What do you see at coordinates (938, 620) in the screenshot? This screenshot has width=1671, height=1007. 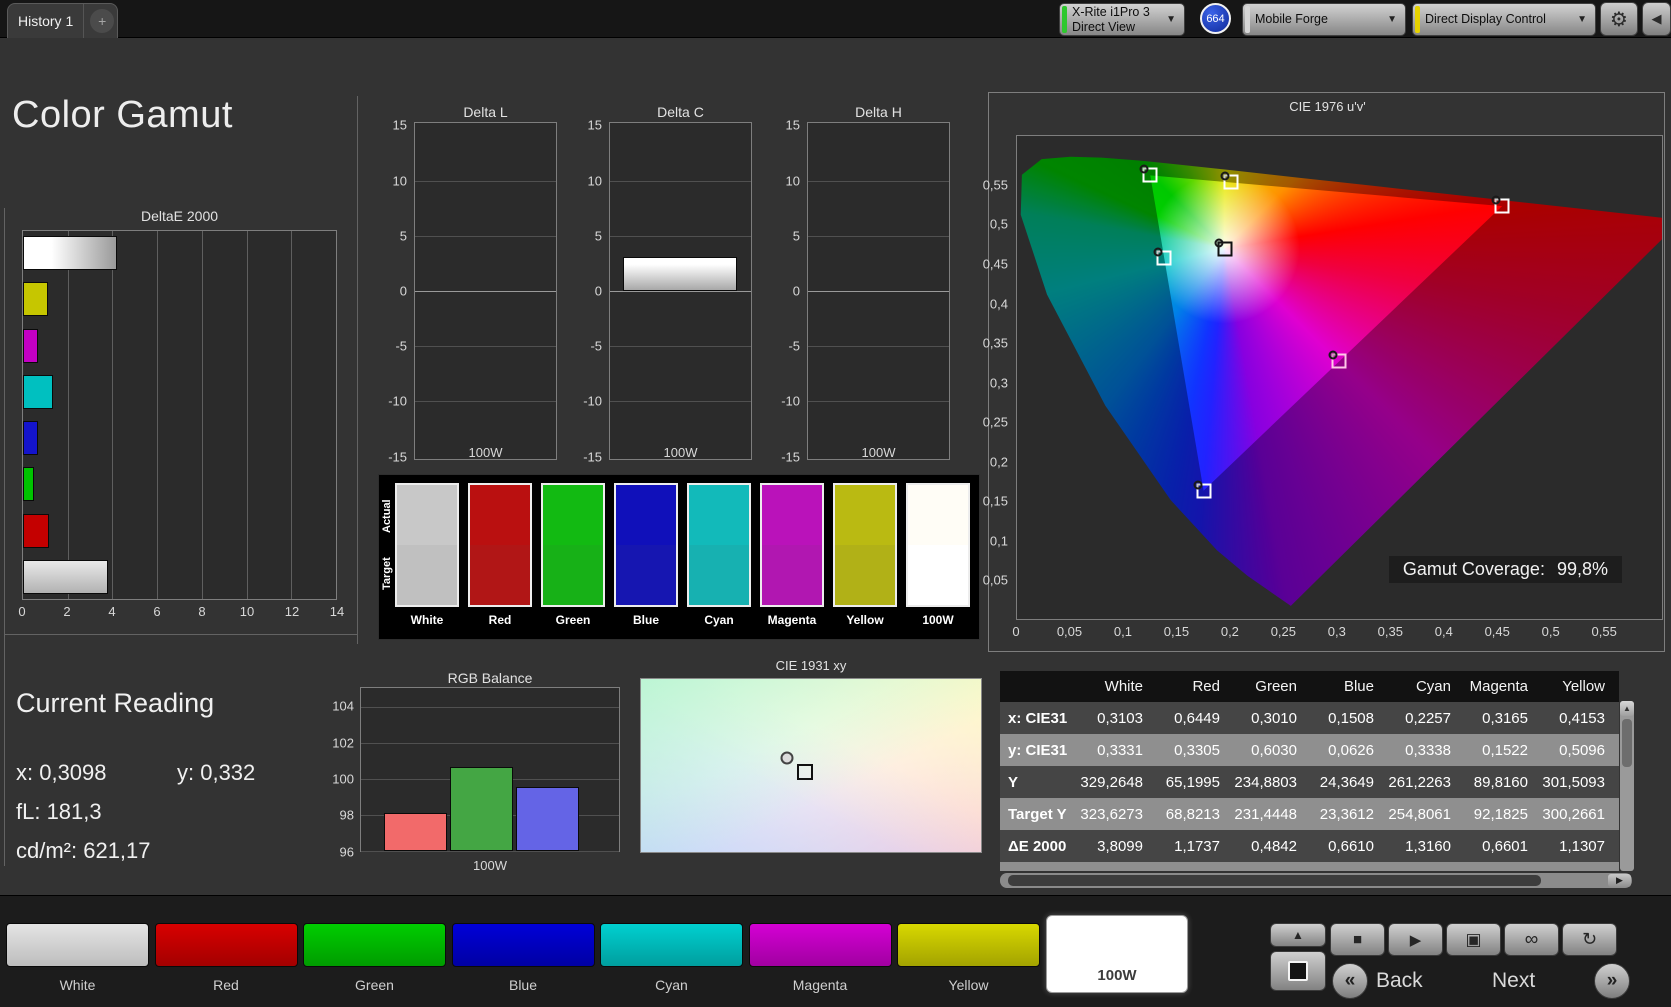 I see `swatch-label: 100W` at bounding box center [938, 620].